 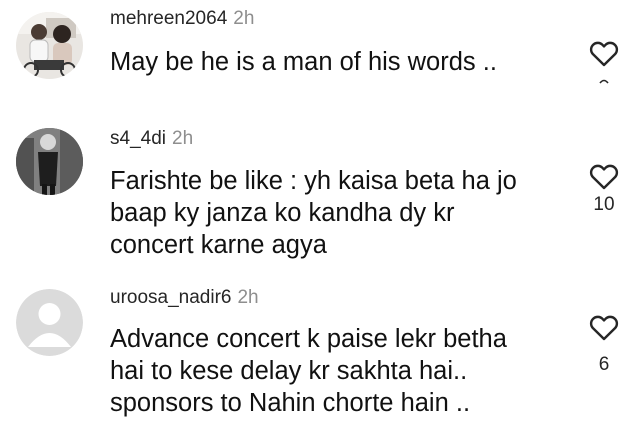 What do you see at coordinates (303, 62) in the screenshot?
I see `comment-text: May be he is a man of his words ..` at bounding box center [303, 62].